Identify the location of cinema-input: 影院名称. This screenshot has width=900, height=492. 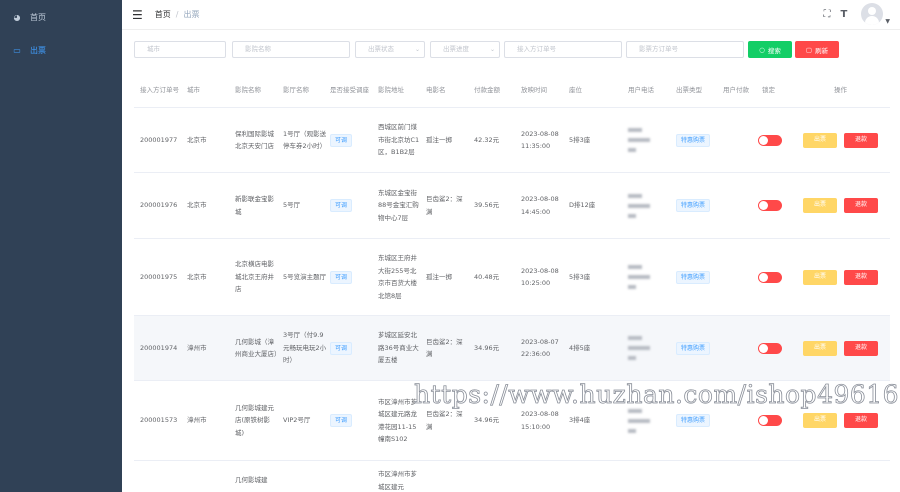
(291, 49).